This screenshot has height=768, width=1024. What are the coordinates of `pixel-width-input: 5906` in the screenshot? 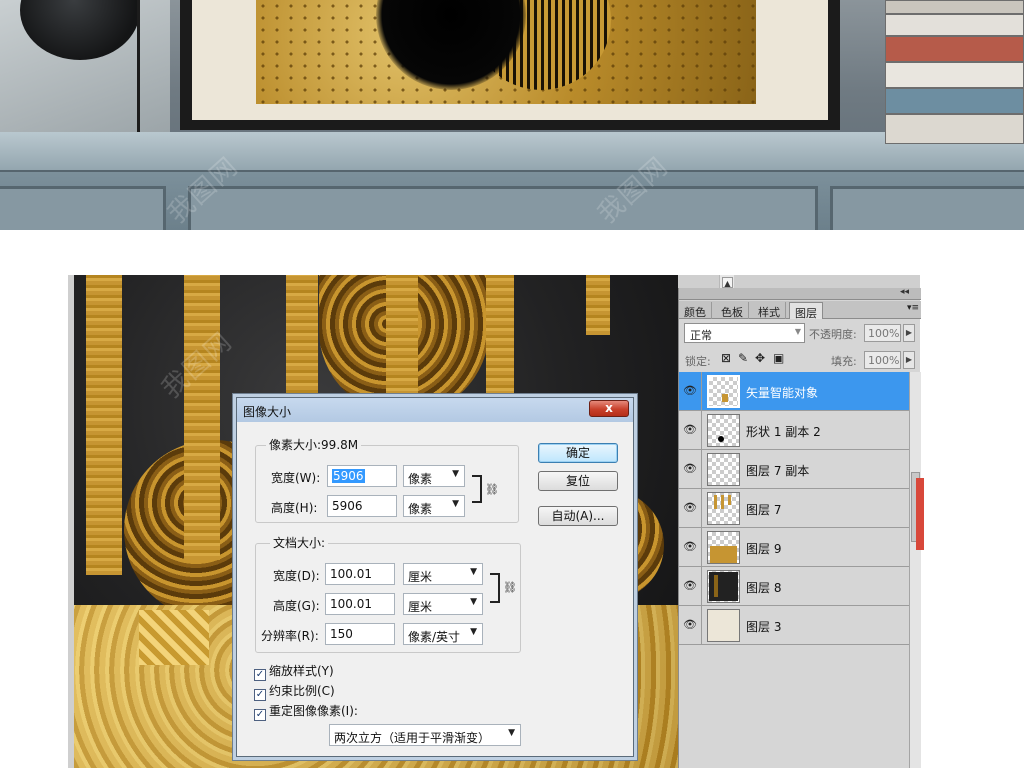 It's located at (362, 476).